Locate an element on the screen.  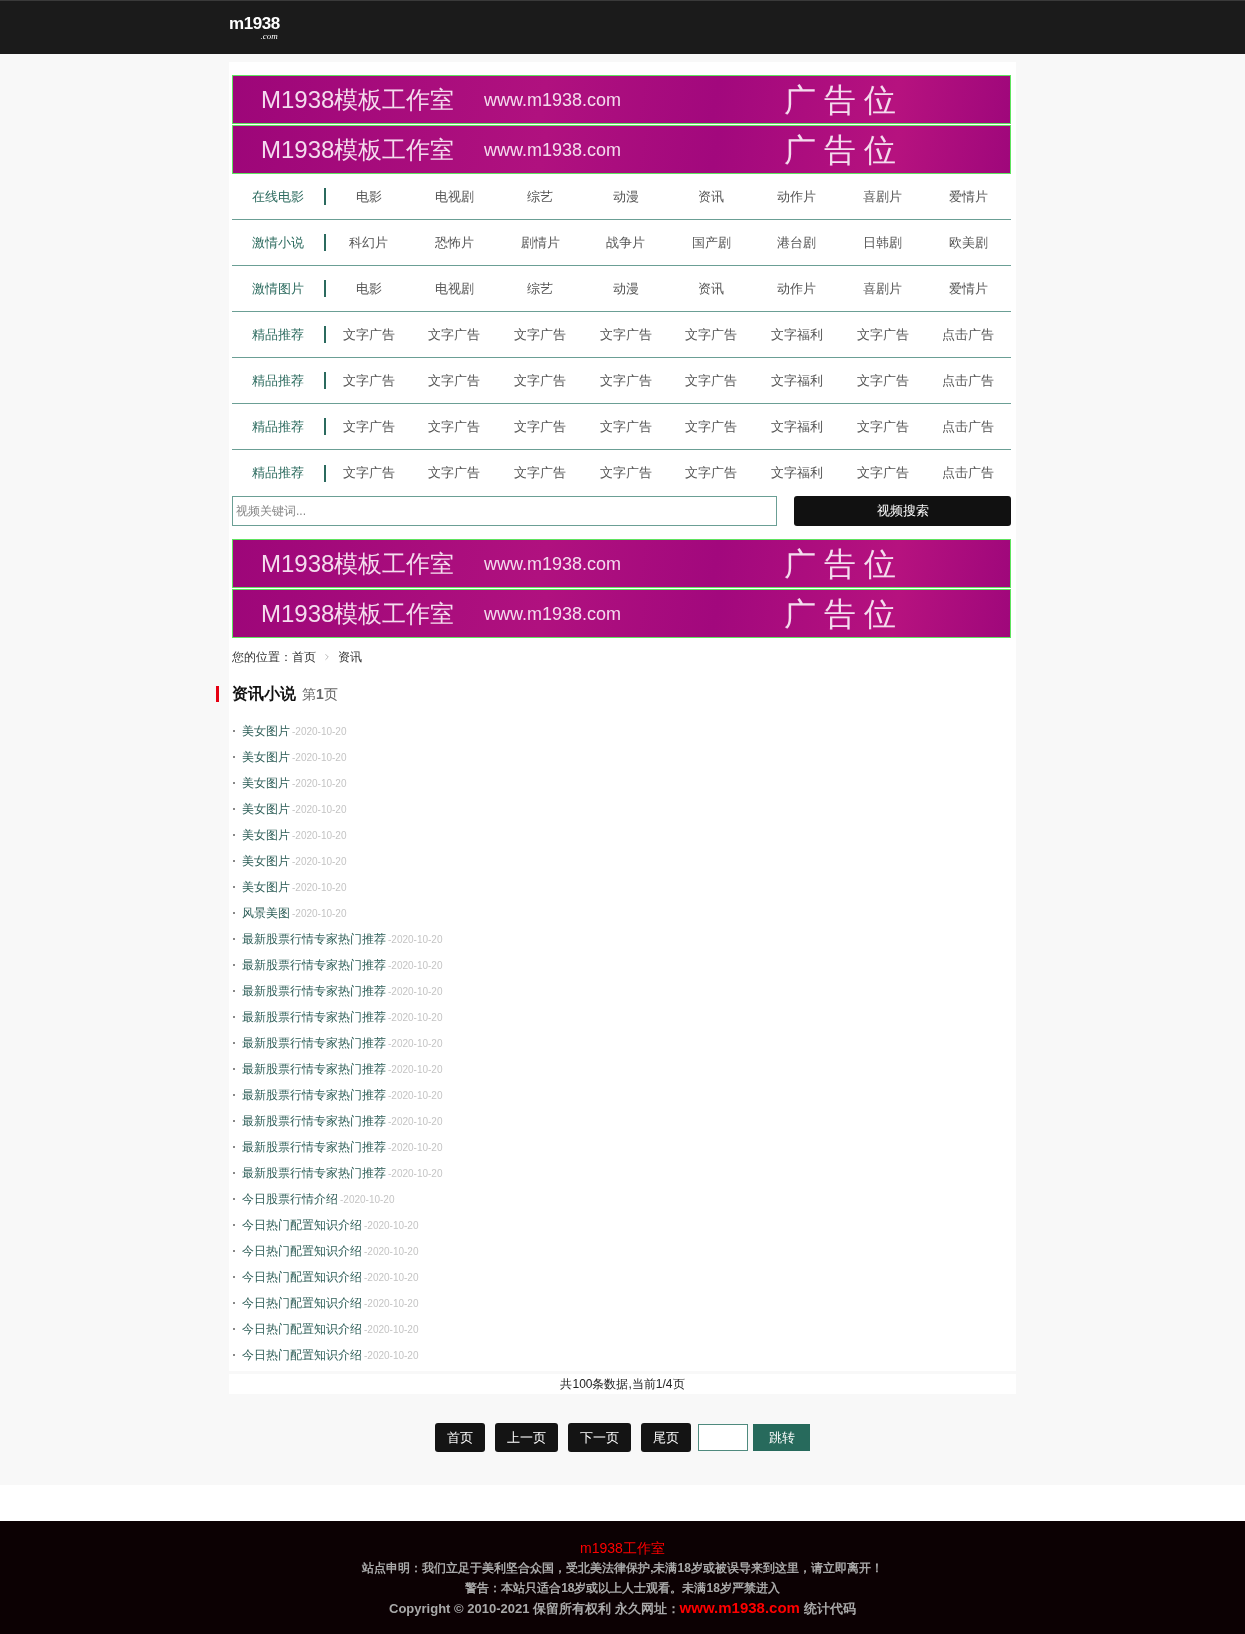
page-button: 首页 is located at coordinates (460, 1437).